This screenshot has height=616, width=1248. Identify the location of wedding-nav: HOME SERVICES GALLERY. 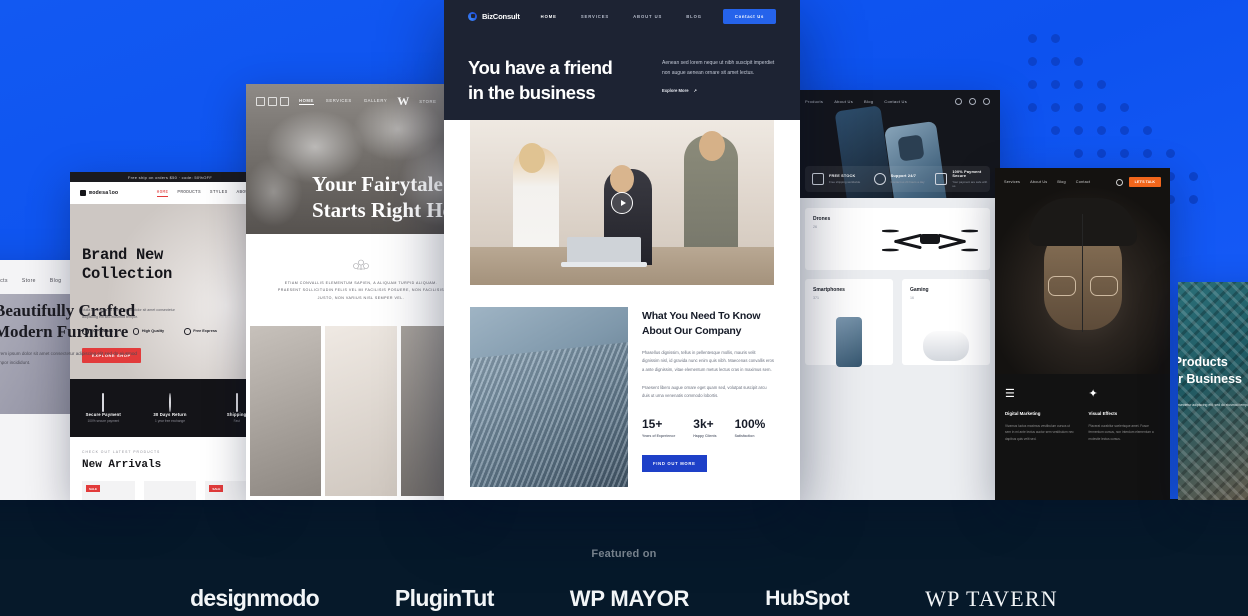
(342, 102).